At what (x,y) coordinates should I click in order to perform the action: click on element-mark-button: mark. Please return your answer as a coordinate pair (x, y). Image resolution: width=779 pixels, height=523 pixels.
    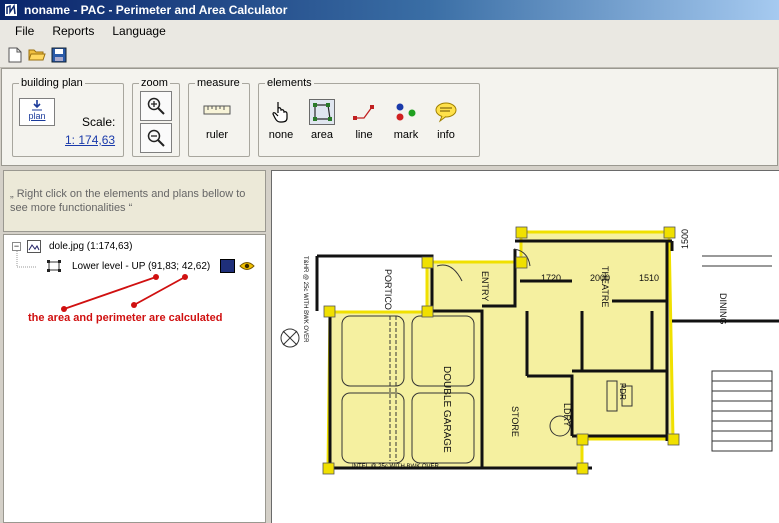
    Looking at the image, I should click on (406, 120).